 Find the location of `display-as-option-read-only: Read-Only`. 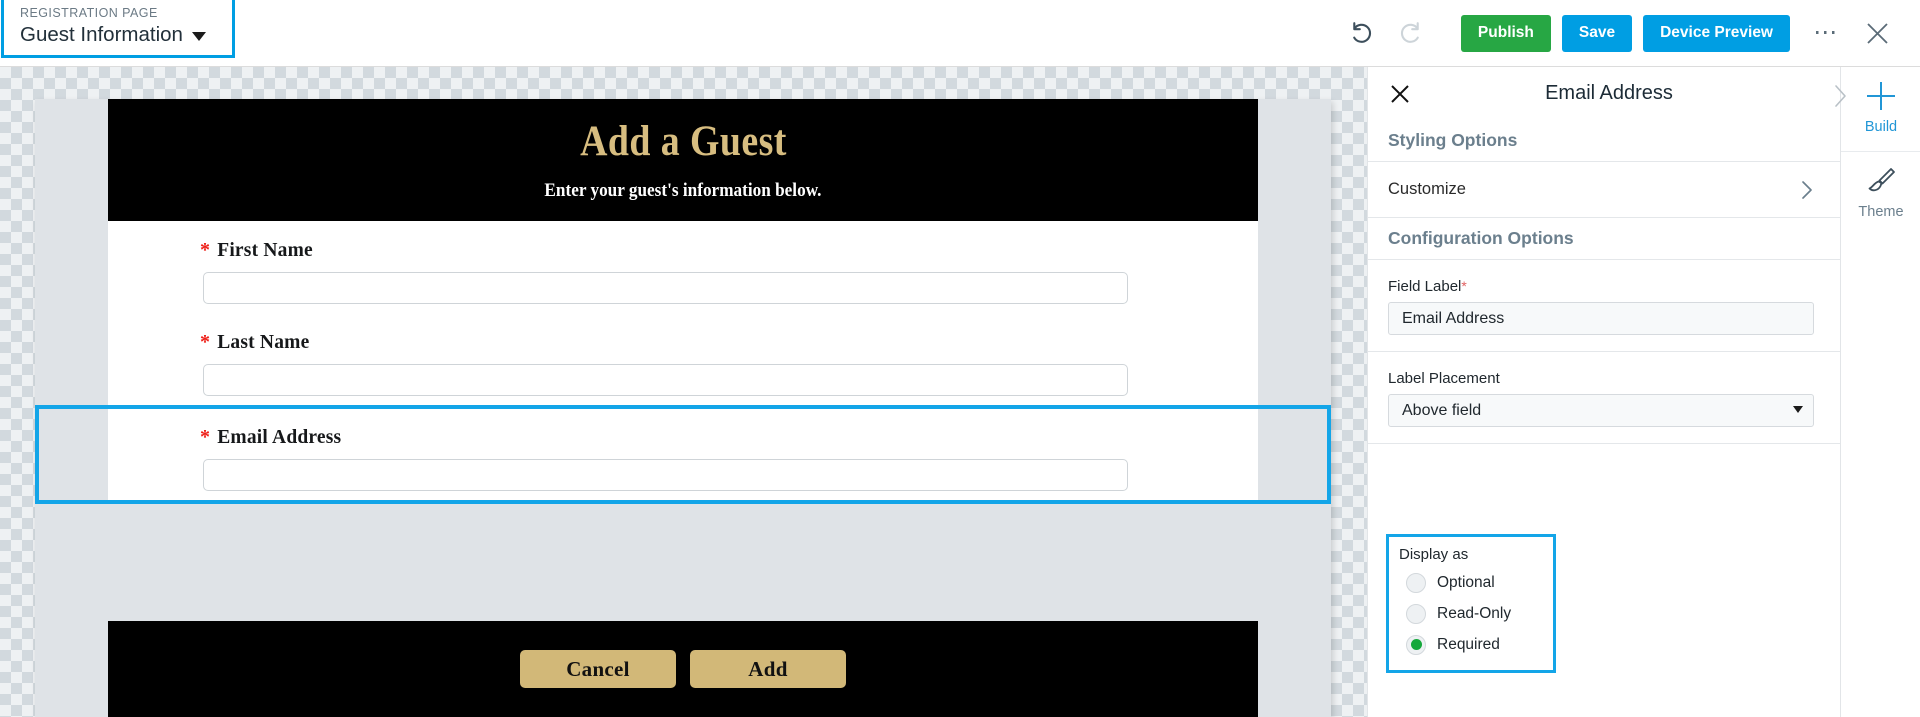

display-as-option-read-only: Read-Only is located at coordinates (1471, 613).